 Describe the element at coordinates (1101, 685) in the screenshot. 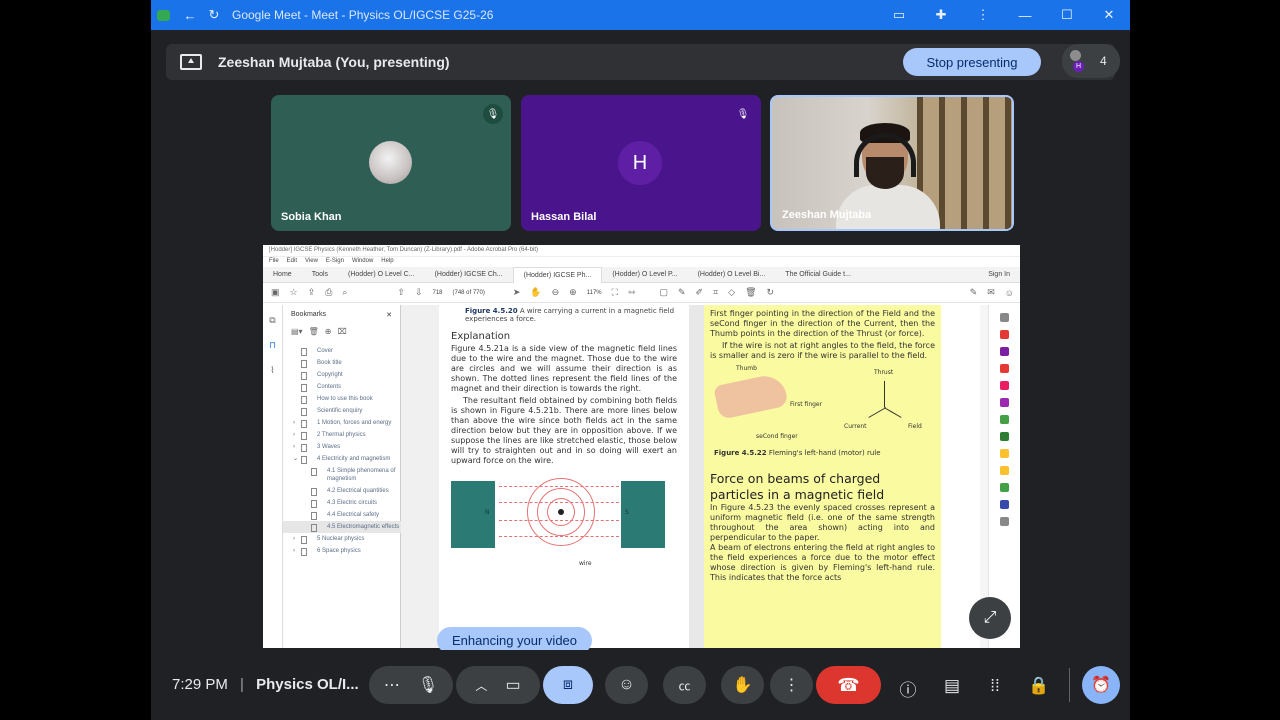

I see `timer-button: ⏰` at that location.